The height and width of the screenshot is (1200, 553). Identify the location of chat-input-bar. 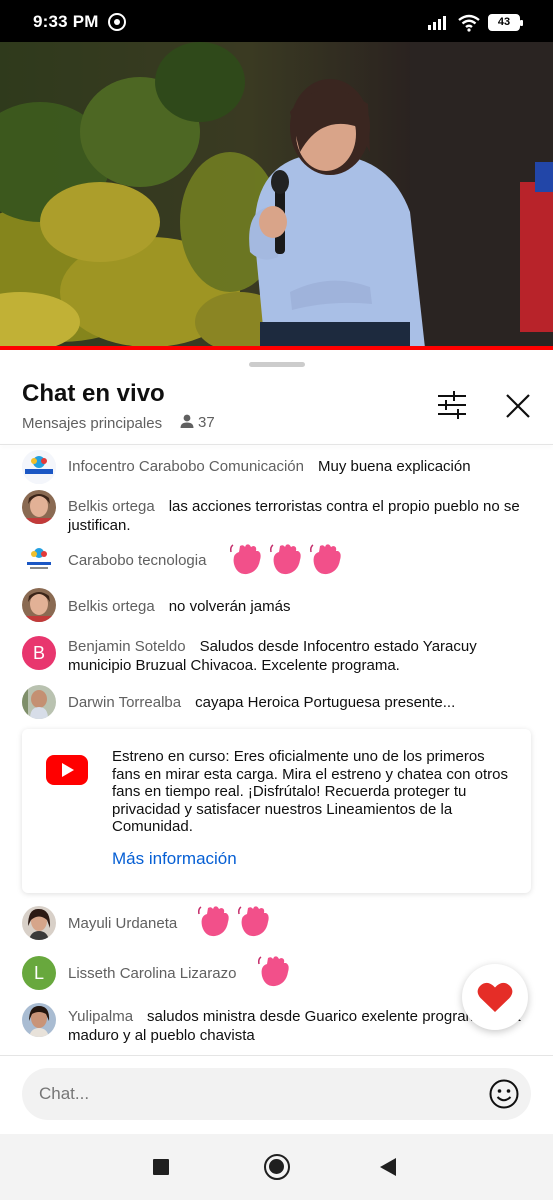
(276, 1094).